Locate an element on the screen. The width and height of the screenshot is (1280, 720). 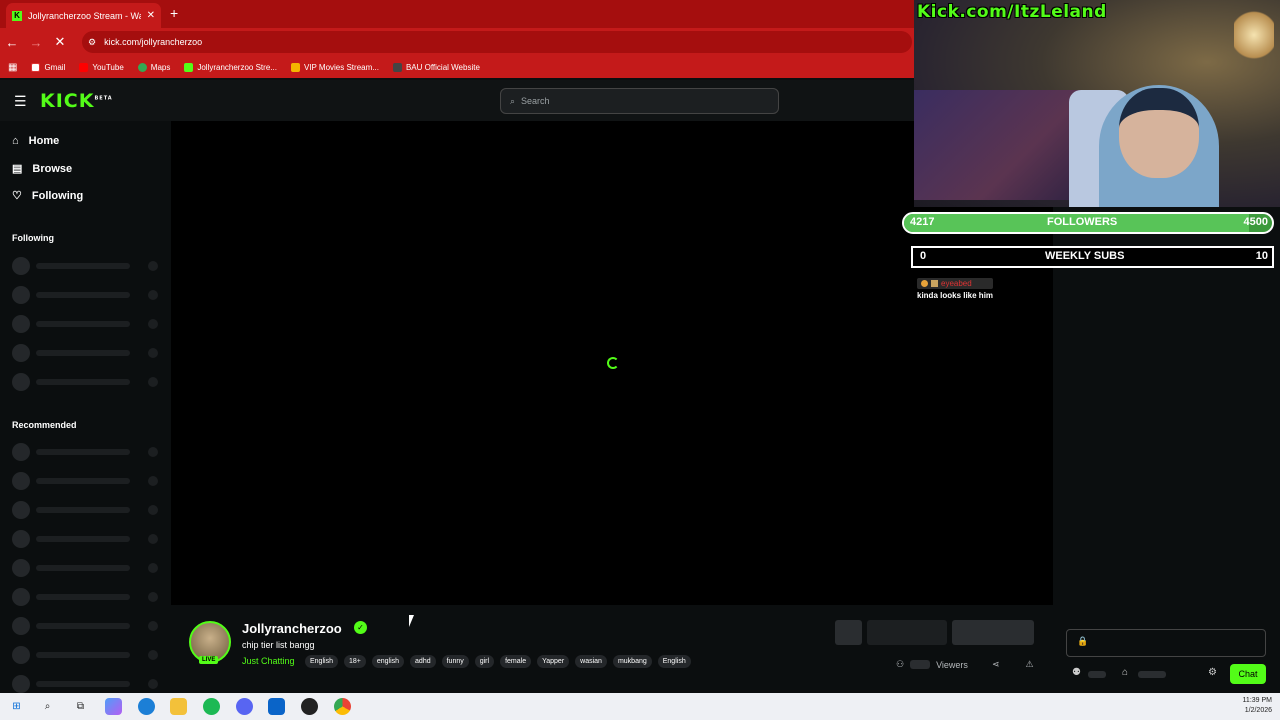
bookmark-bau: BAU Official Website is located at coordinates (436, 67).